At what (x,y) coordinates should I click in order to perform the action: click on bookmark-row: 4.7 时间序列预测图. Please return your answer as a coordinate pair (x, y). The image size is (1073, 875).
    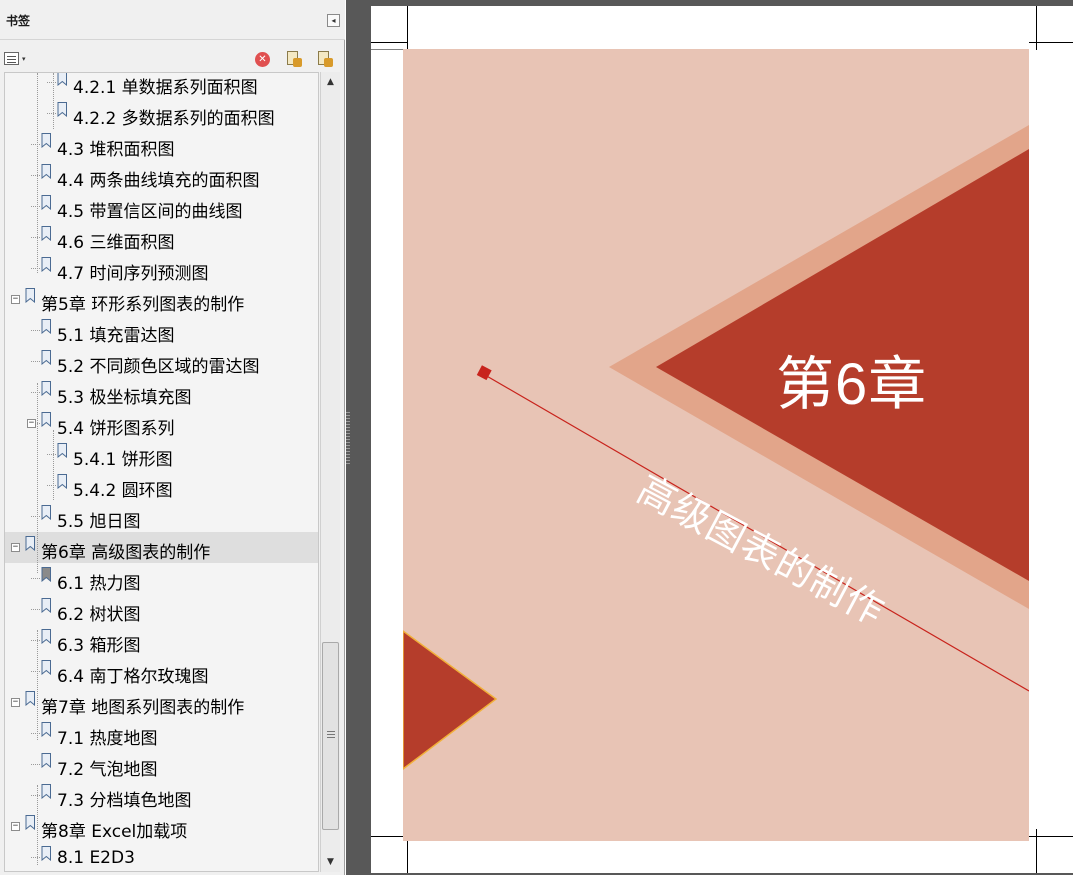
    Looking at the image, I should click on (161, 268).